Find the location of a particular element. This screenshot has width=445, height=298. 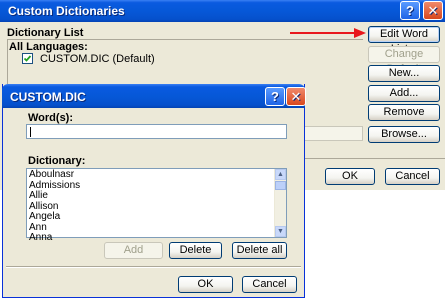

delete-all-button: Delete all is located at coordinates (259, 250).